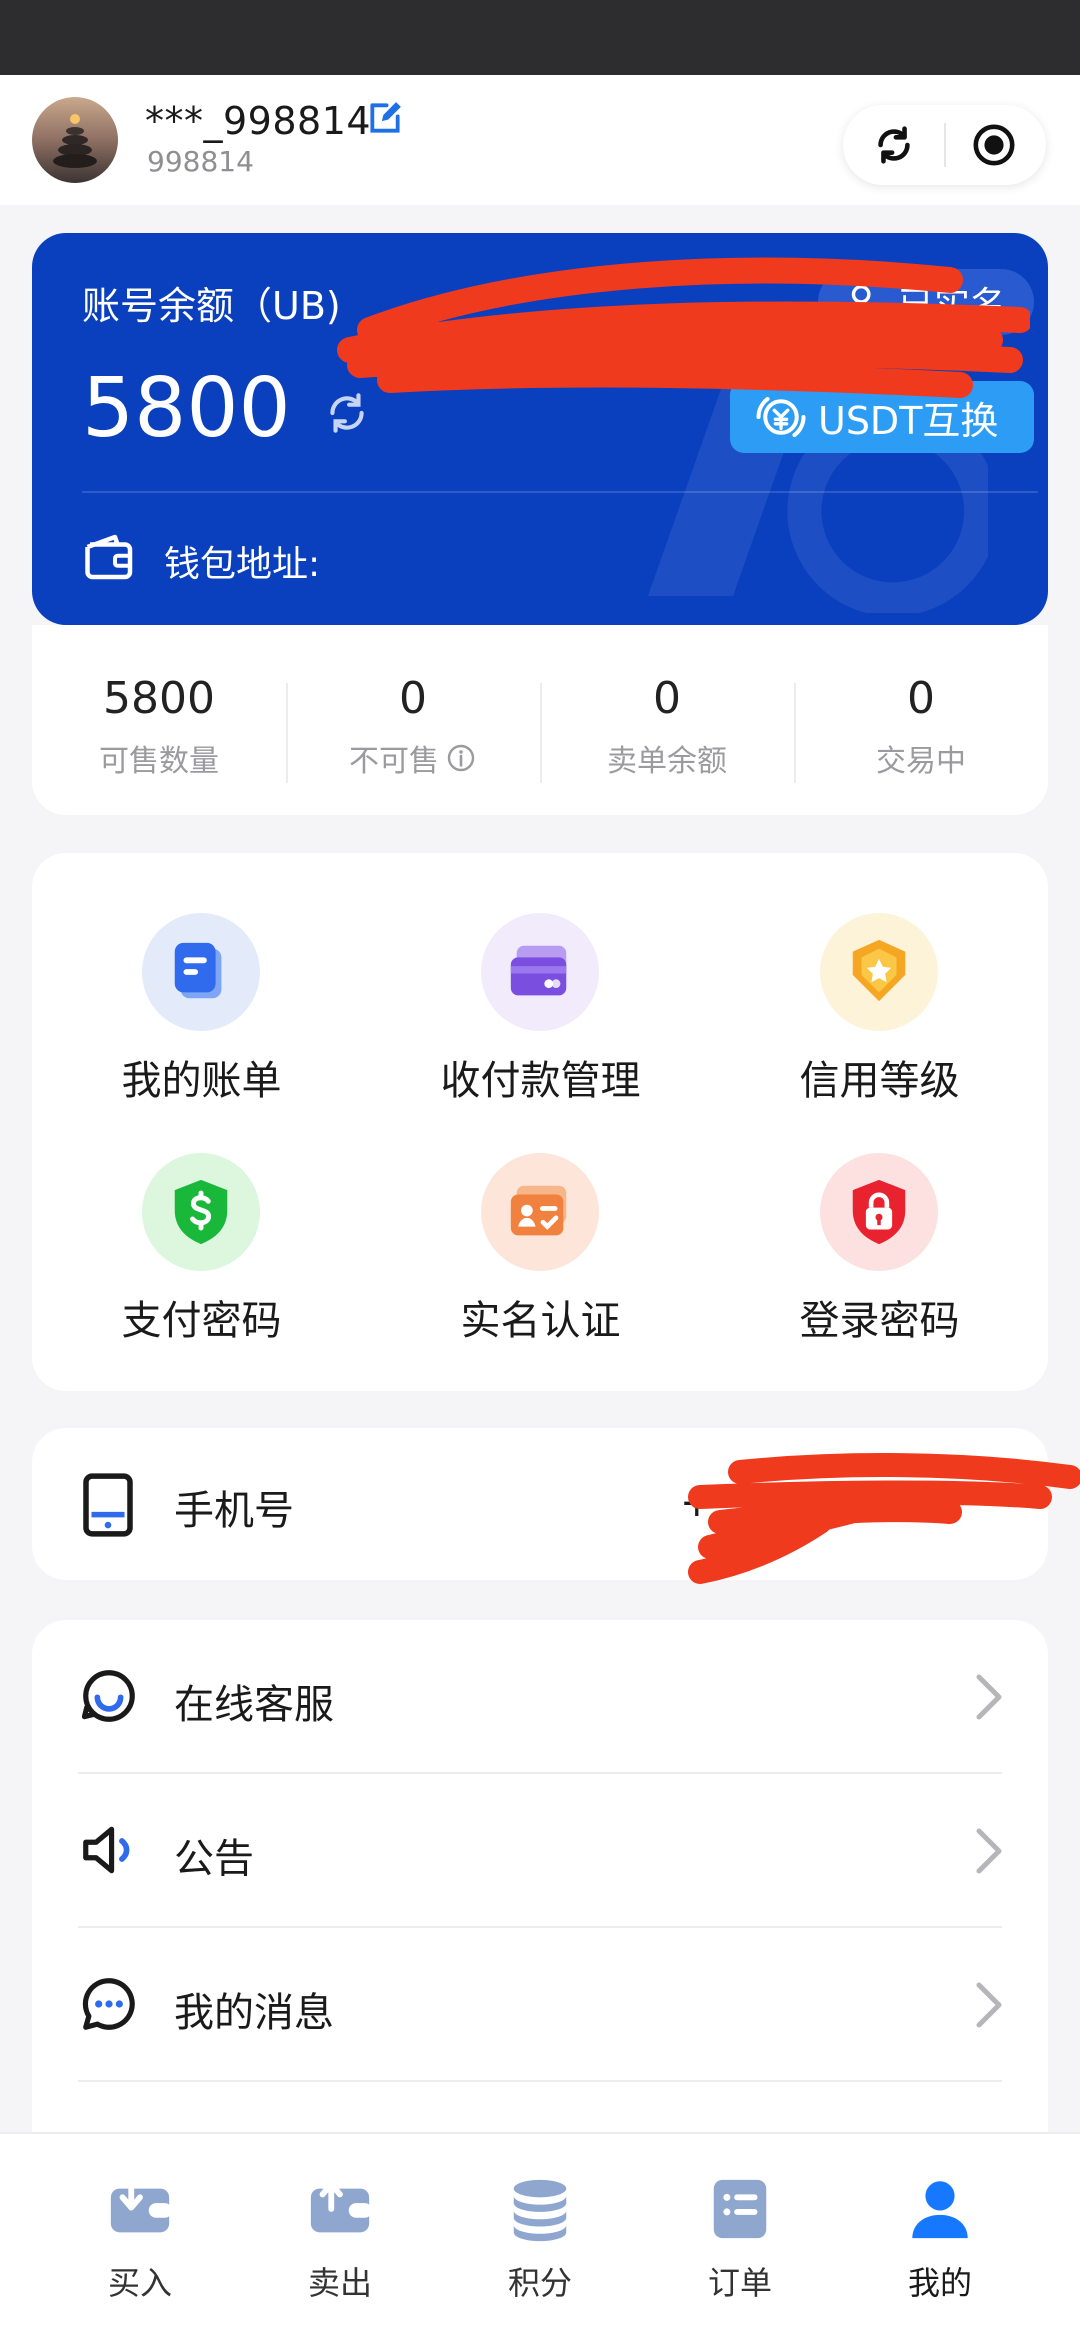  Describe the element at coordinates (254, 2013) in the screenshot. I see `menu-item-label: 我的消息` at that location.